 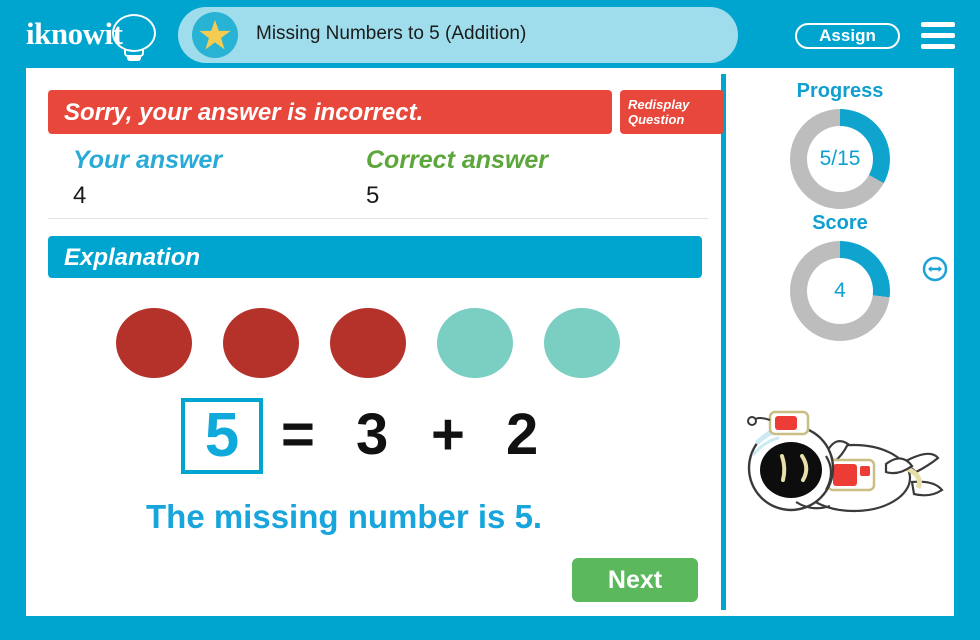 What do you see at coordinates (147, 178) in the screenshot?
I see `your-answer-column: Your answer 4` at bounding box center [147, 178].